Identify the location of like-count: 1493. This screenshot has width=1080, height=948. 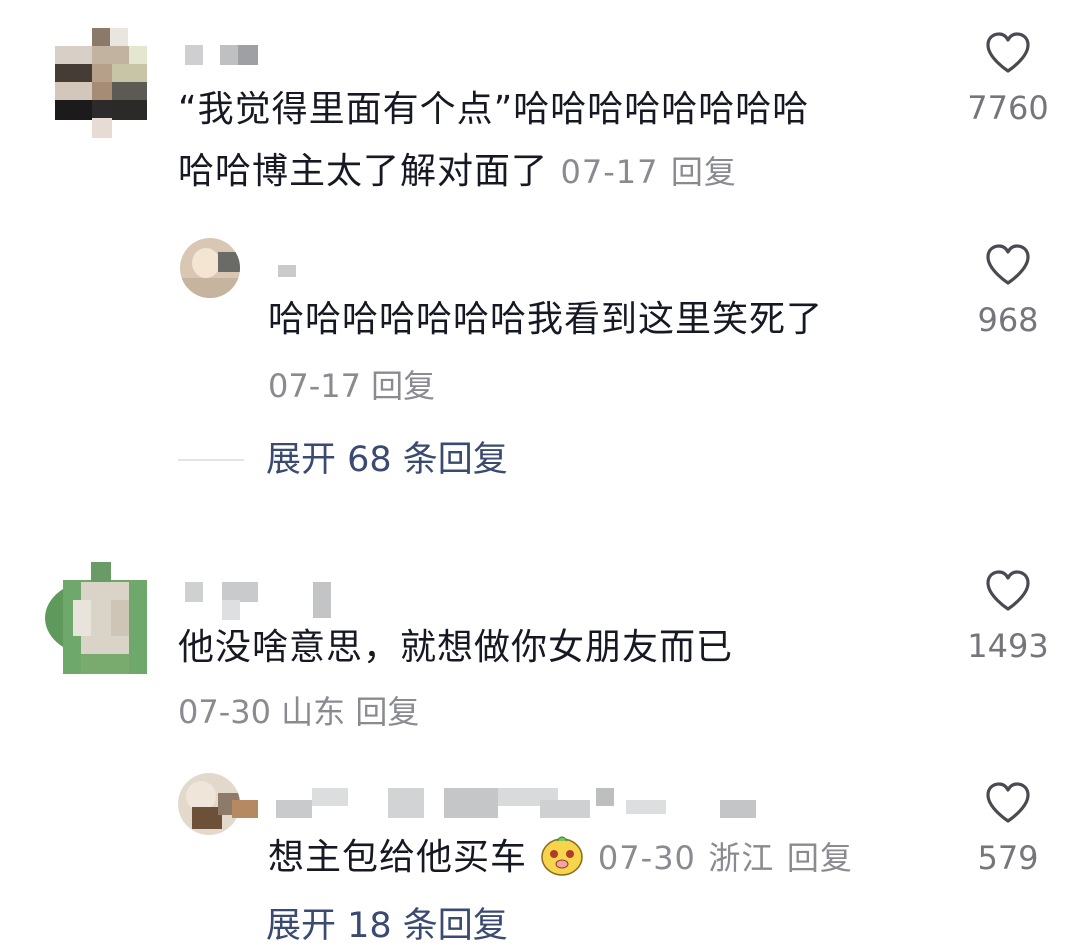
(1008, 646).